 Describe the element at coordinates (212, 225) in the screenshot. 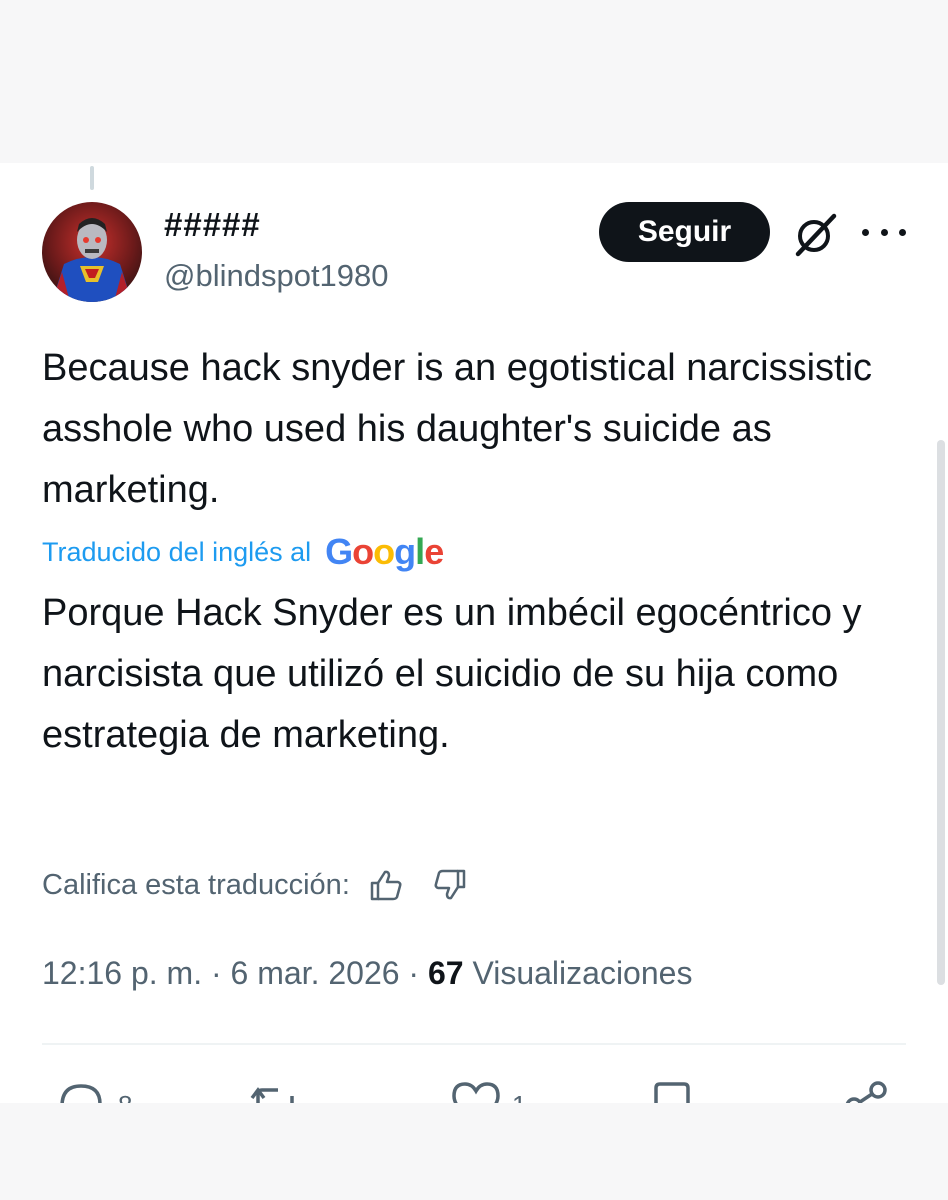

I see `author-display-name: #####` at that location.